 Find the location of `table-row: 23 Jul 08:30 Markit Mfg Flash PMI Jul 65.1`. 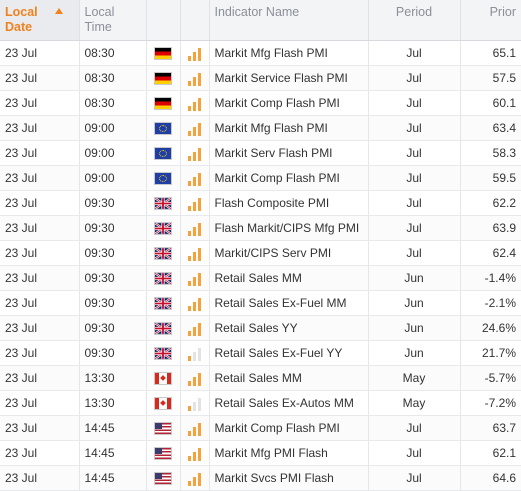

table-row: 23 Jul 08:30 Markit Mfg Flash PMI Jul 65.1 is located at coordinates (260, 53).